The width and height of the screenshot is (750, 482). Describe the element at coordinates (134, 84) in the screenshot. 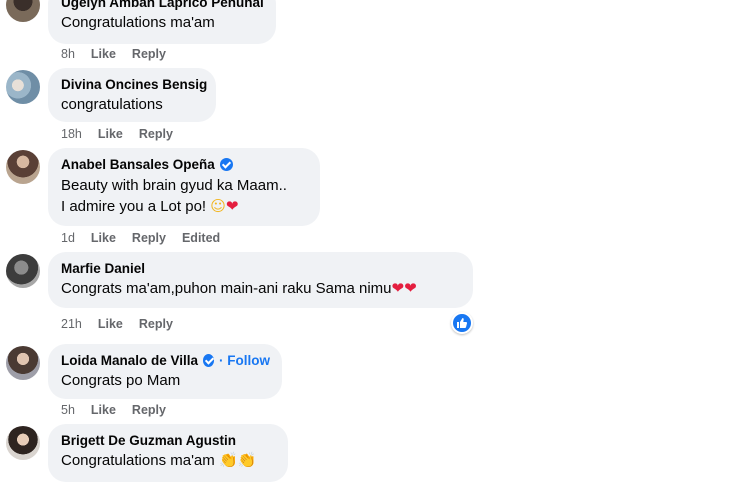

I see `comment-author: Divina Oncines Bensig` at that location.